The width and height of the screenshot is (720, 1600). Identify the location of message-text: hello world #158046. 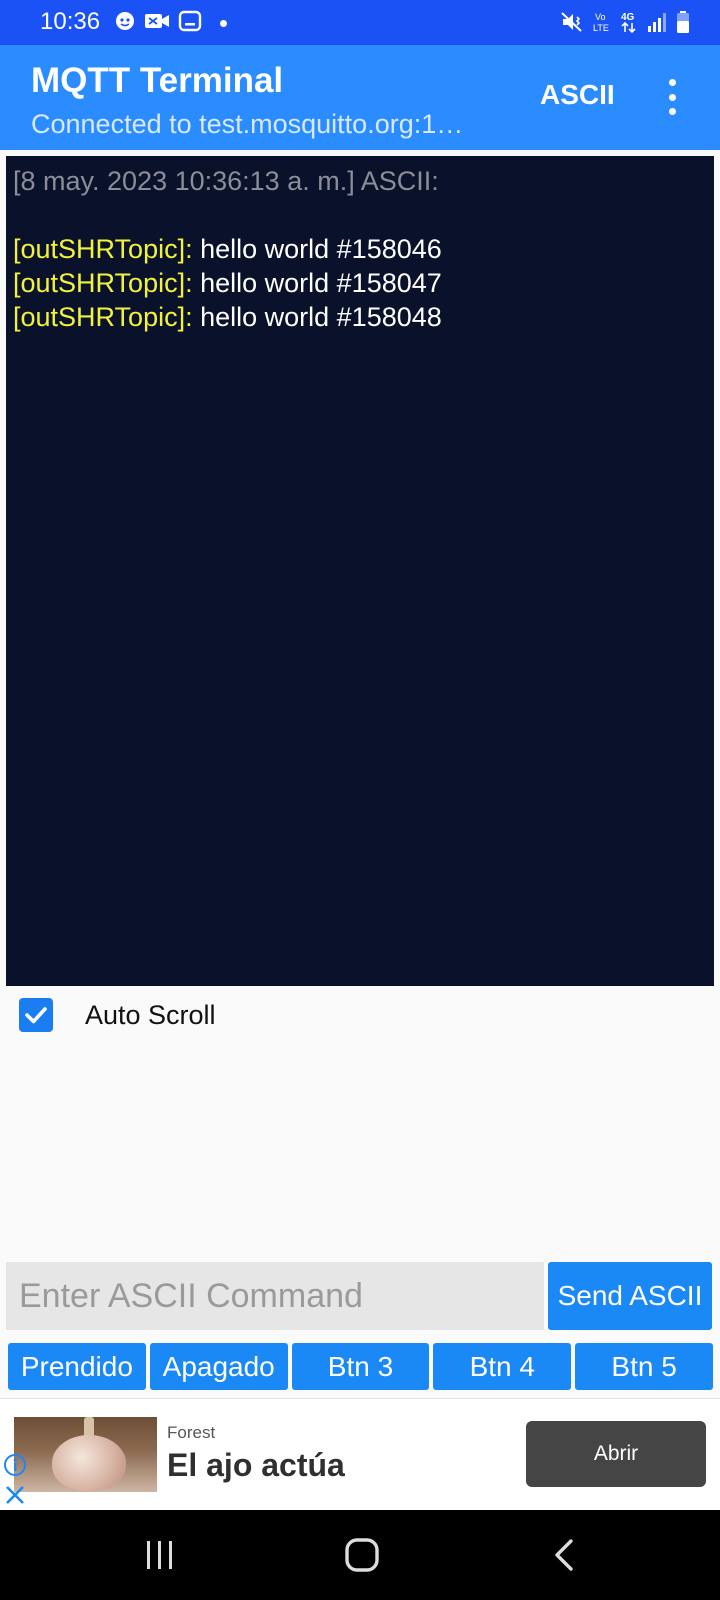
(317, 249).